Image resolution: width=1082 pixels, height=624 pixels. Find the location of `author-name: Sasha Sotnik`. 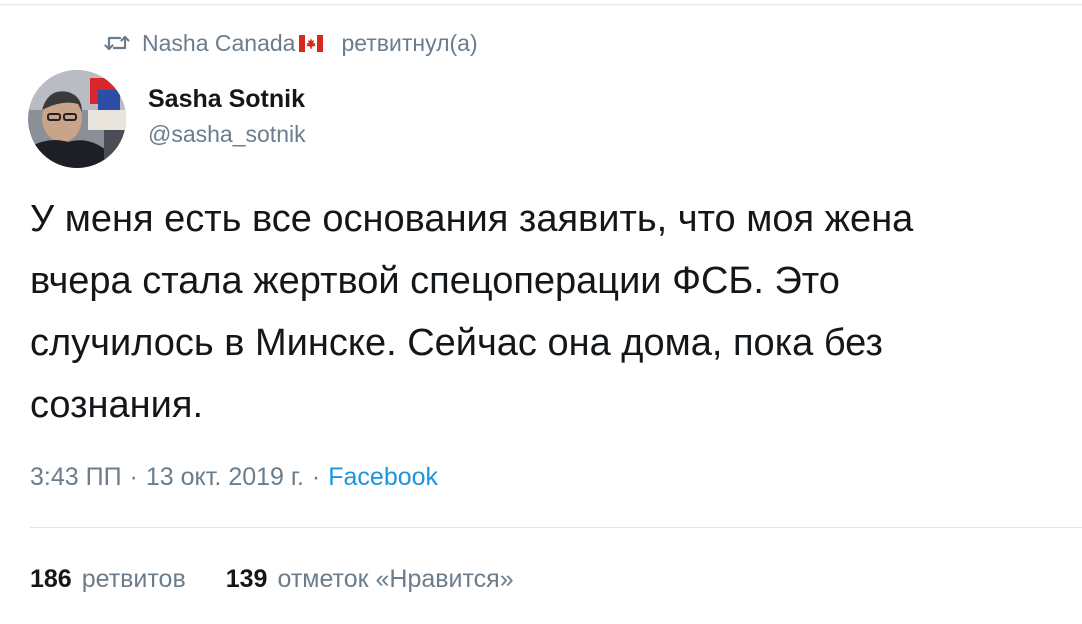

author-name: Sasha Sotnik is located at coordinates (227, 99).